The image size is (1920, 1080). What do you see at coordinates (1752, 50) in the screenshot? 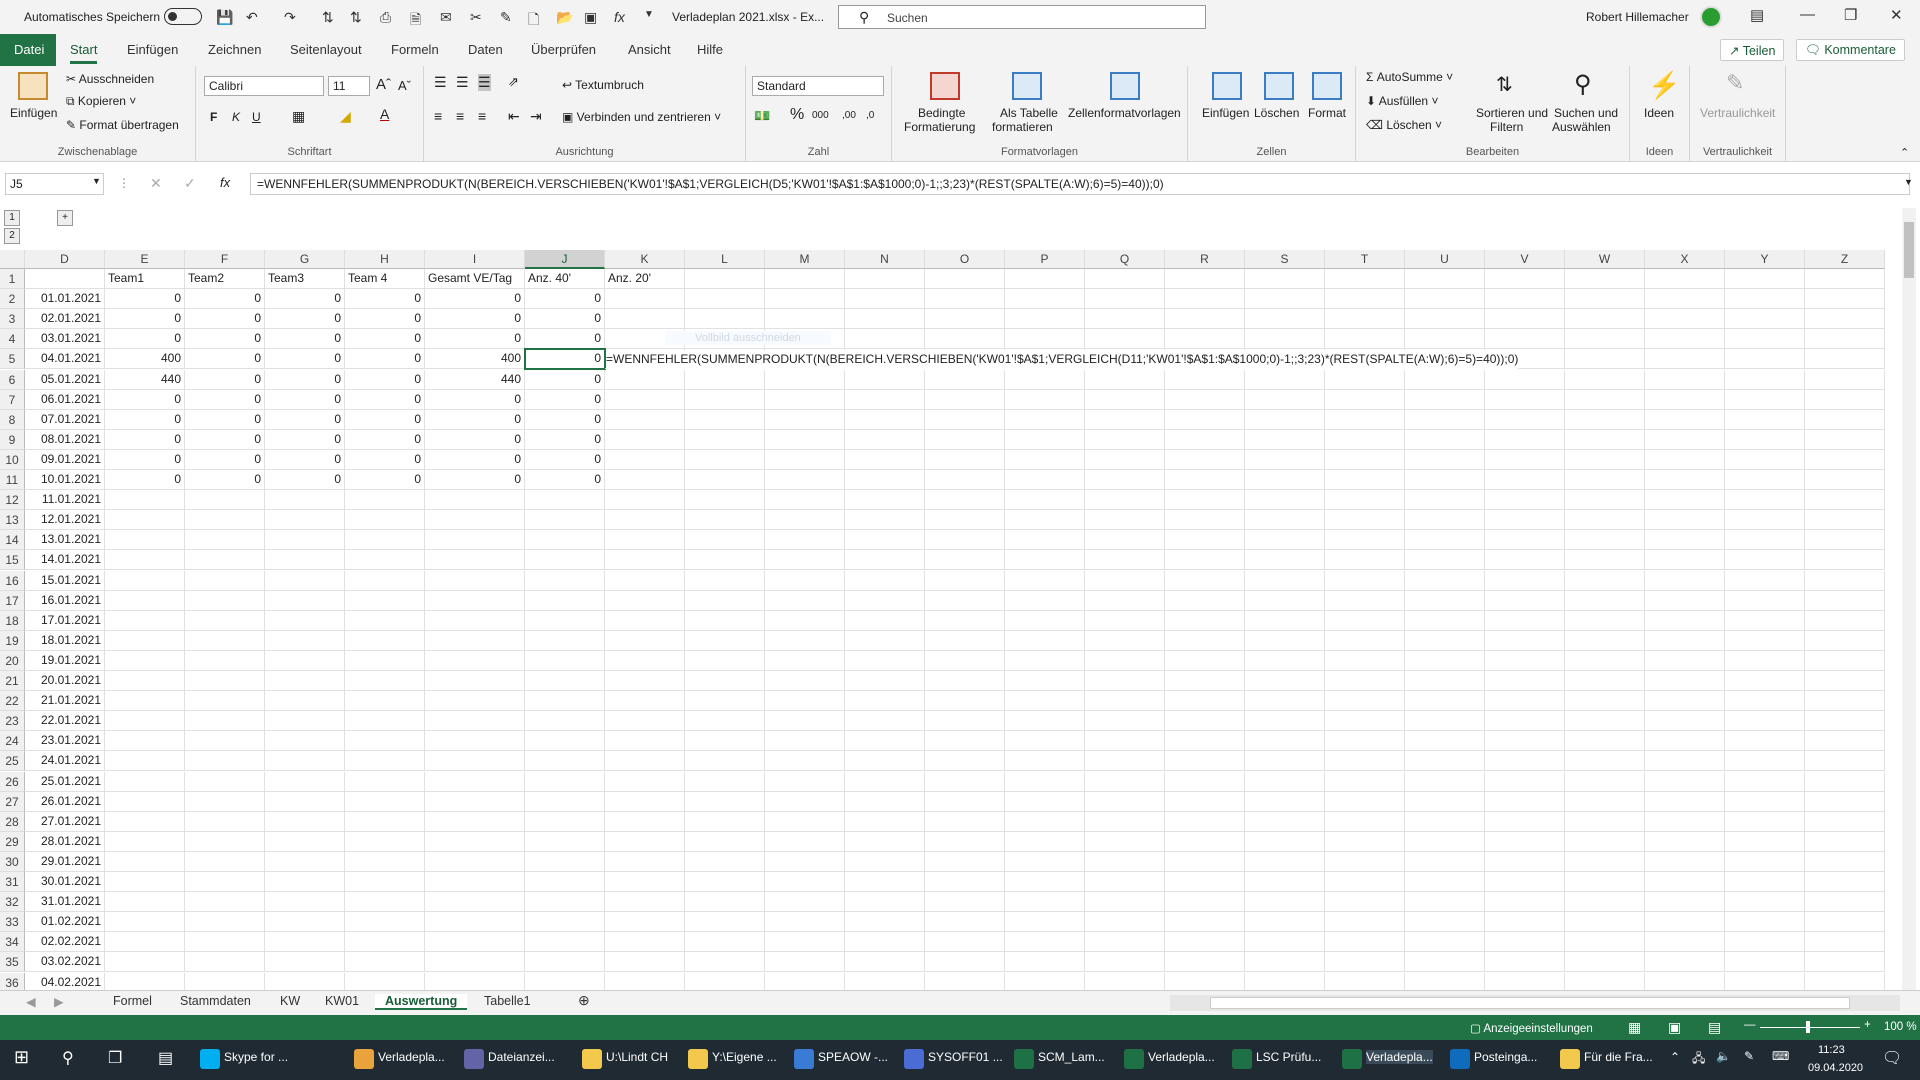
I see `share-button: ↗ Teilen` at bounding box center [1752, 50].